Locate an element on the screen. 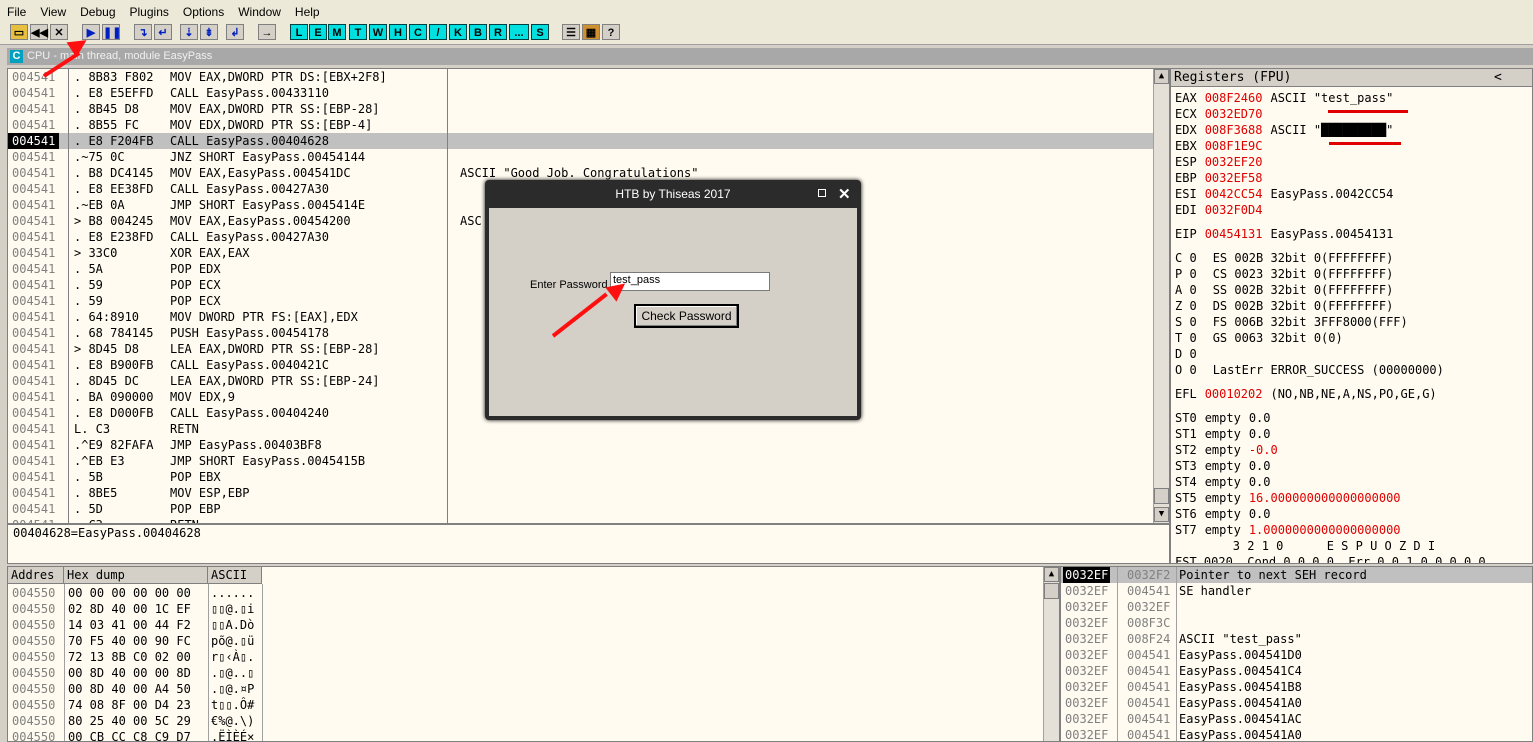  dump-header-address: Addres is located at coordinates (36, 575).